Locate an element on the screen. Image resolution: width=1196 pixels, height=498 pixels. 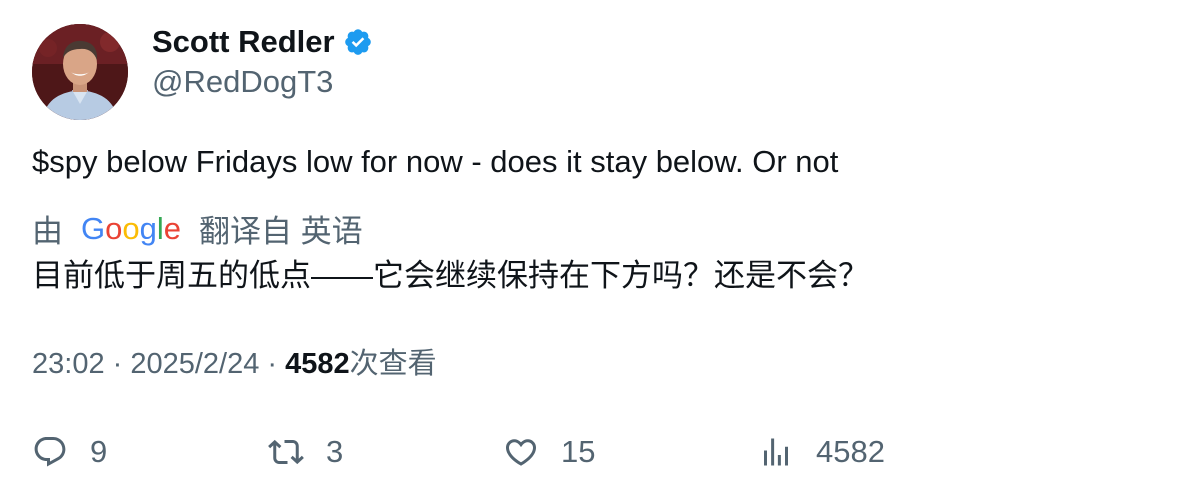
svg-text: Google is located at coordinates (131, 228).